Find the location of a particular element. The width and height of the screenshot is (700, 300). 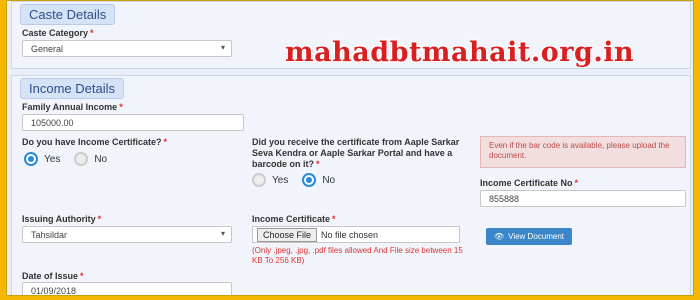

income-cert-file-input: Choose File No file chosen is located at coordinates (356, 234).